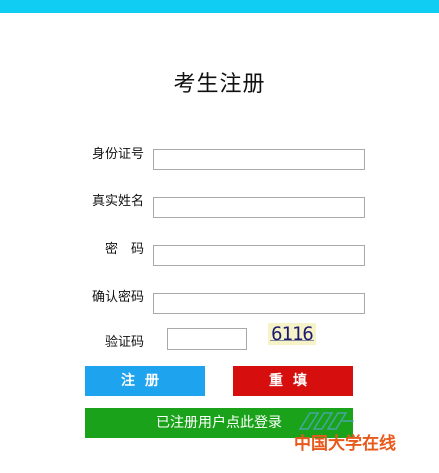 The width and height of the screenshot is (439, 473). Describe the element at coordinates (292, 334) in the screenshot. I see `captcha-image: 6116` at that location.